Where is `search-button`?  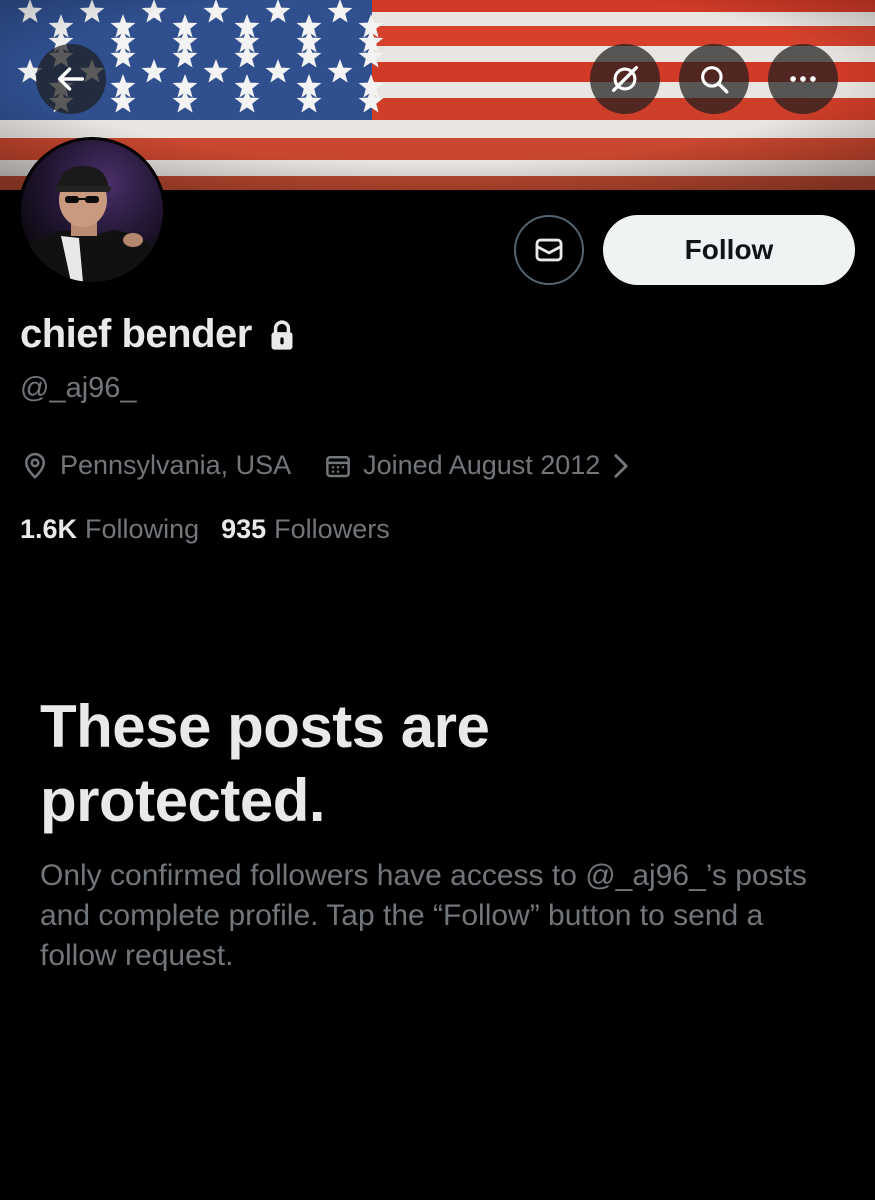
search-button is located at coordinates (714, 79).